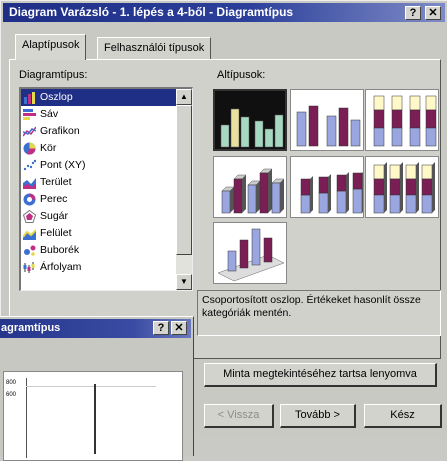 The width and height of the screenshot is (447, 461). Describe the element at coordinates (161, 328) in the screenshot. I see `background-help-button: ?` at that location.